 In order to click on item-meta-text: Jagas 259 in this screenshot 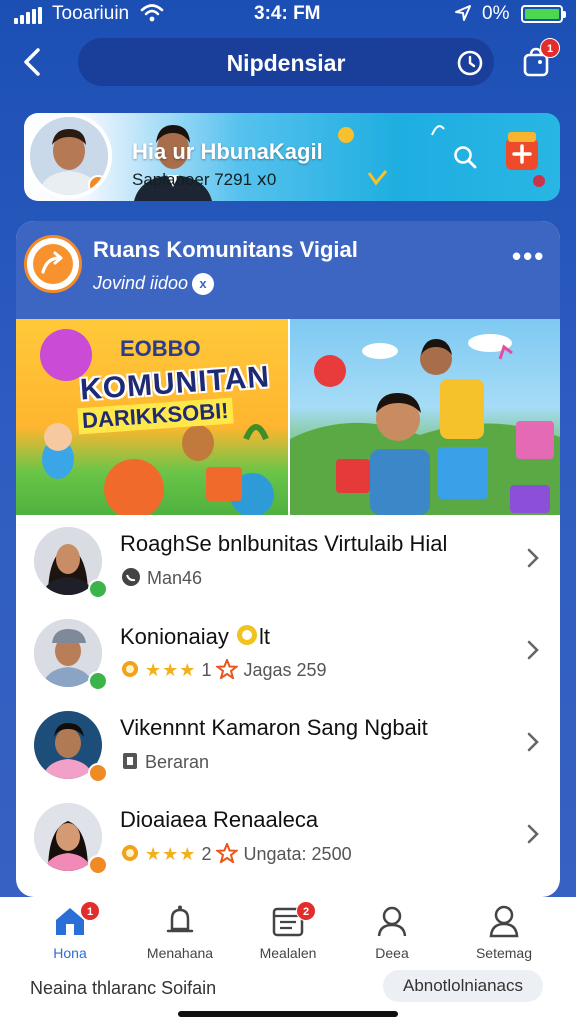, I will do `click(285, 670)`.